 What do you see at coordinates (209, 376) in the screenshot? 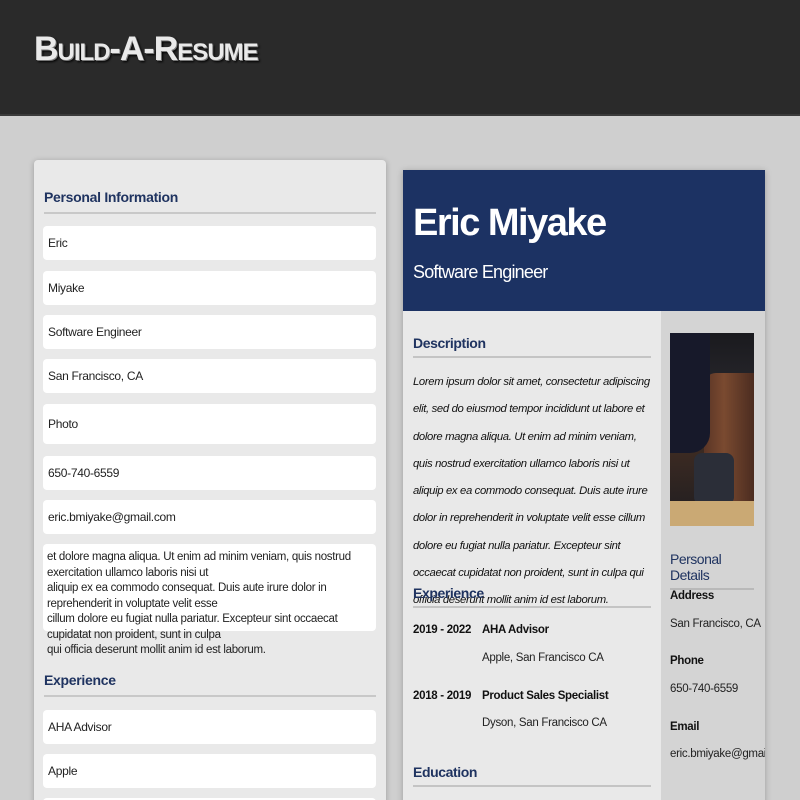
I see `location-input: San Francisco, CA` at bounding box center [209, 376].